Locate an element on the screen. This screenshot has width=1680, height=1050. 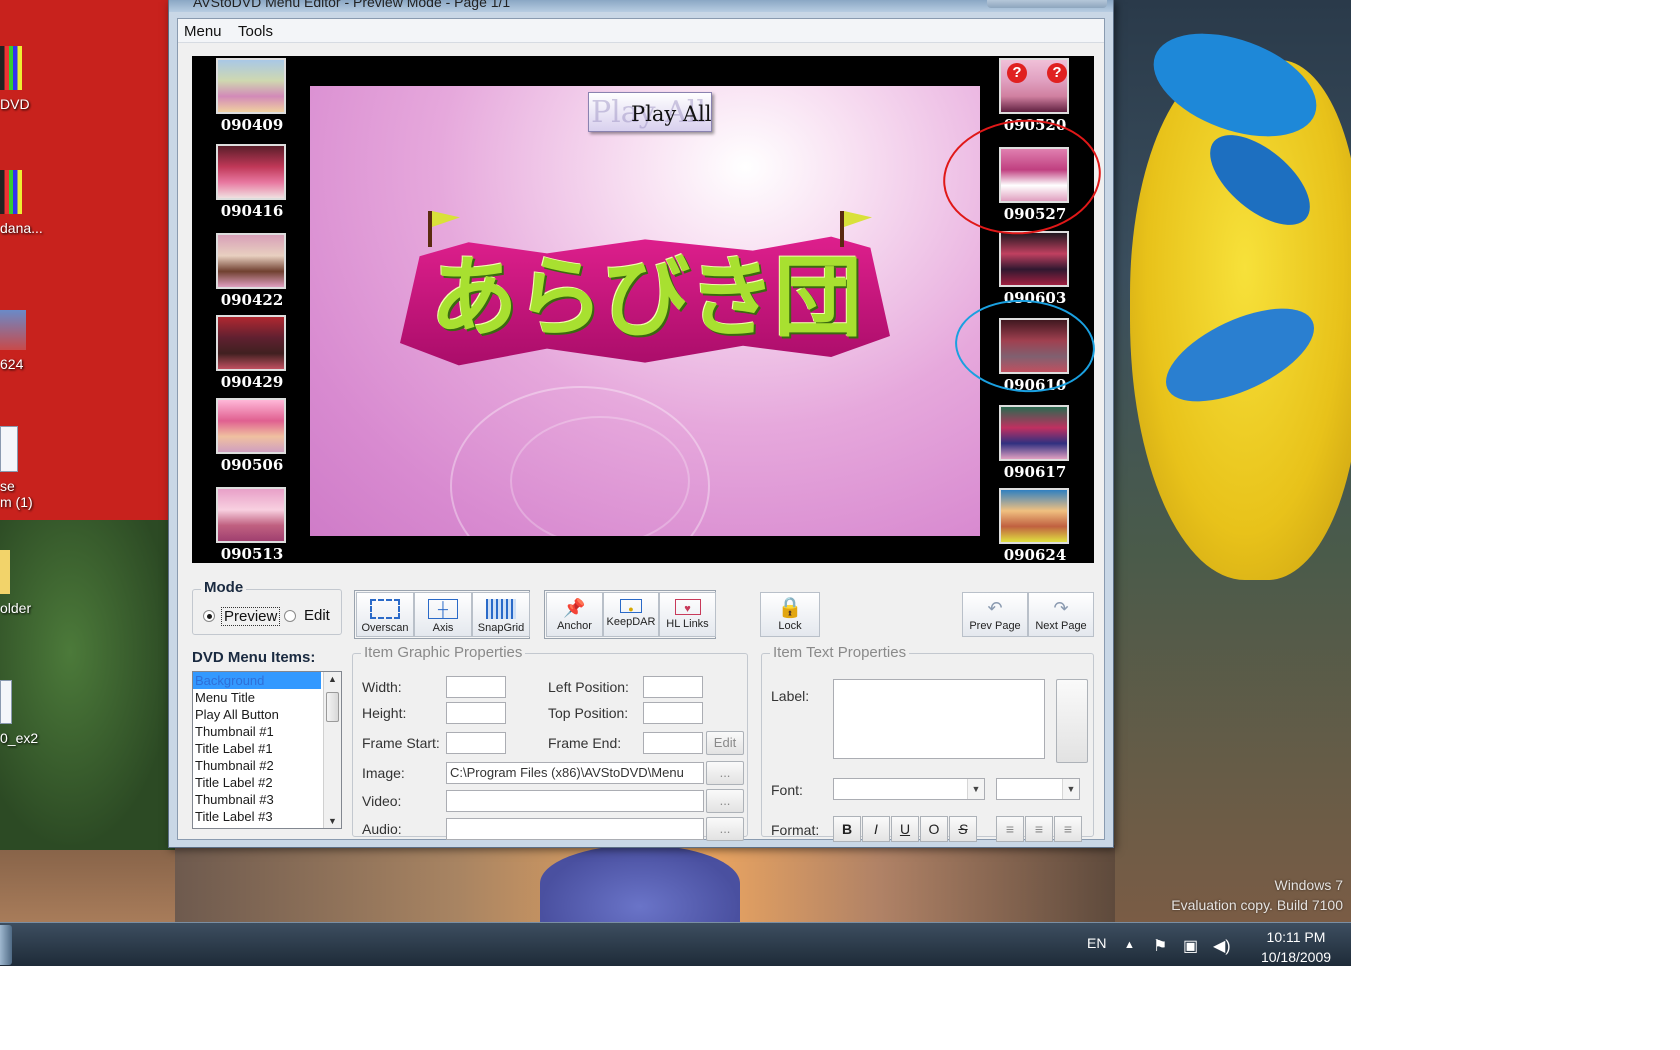
anchor-label: Anchor is located at coordinates (574, 626).